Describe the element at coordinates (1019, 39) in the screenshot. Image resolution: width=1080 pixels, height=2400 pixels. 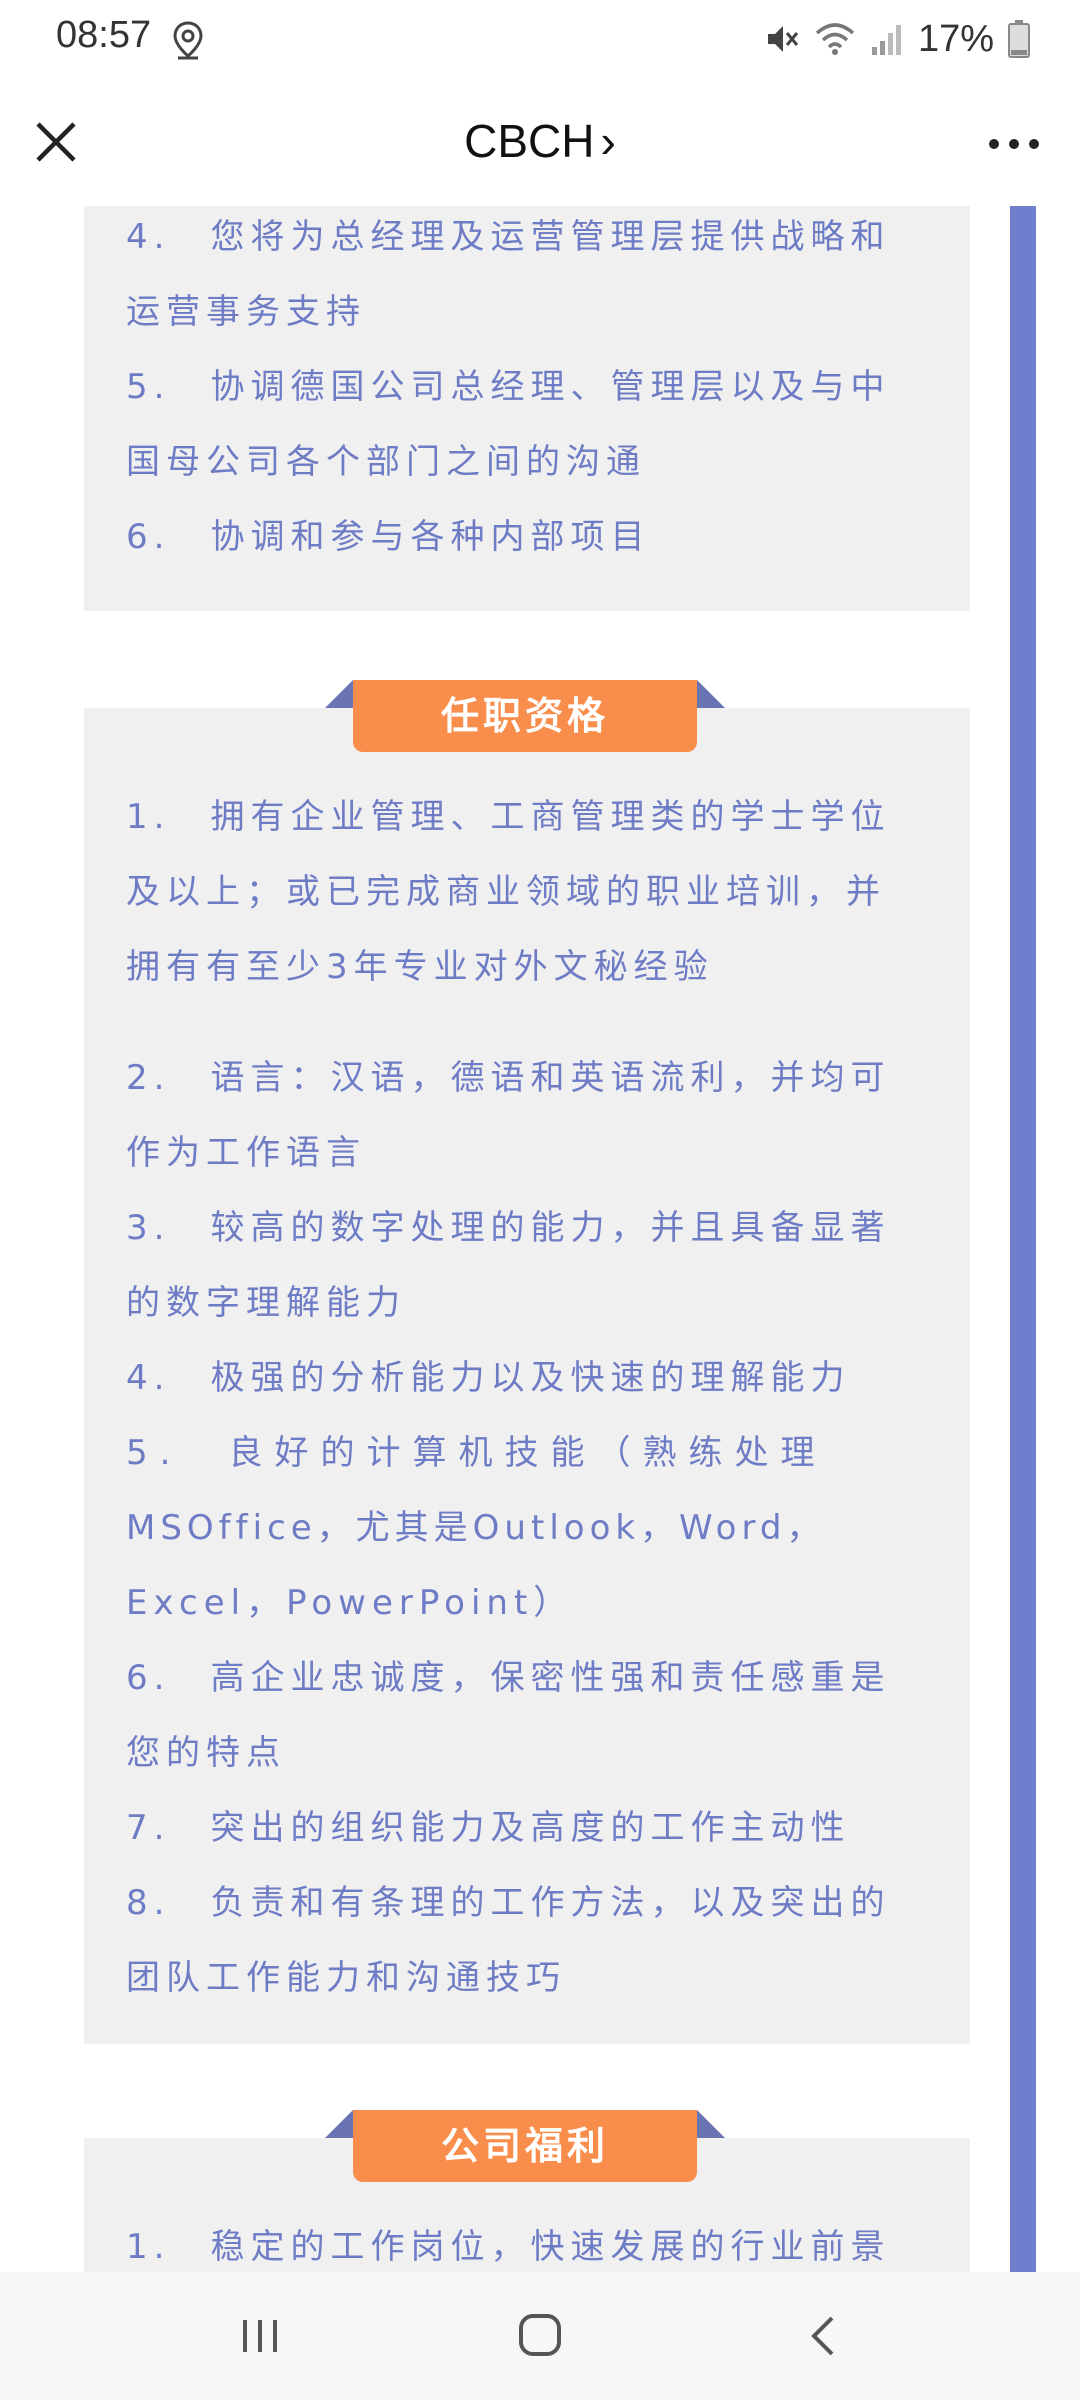
I see `battery-icon` at that location.